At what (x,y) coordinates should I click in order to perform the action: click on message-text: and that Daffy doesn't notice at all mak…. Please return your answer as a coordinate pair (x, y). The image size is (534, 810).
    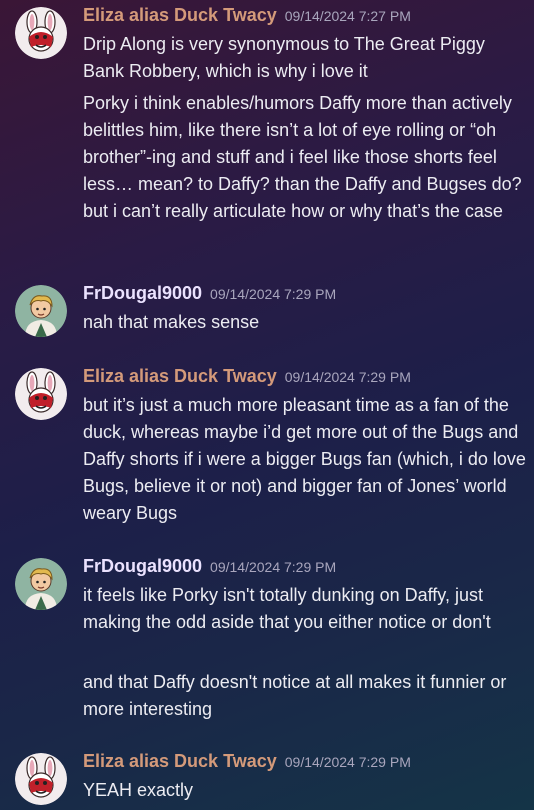
    Looking at the image, I should click on (295, 695).